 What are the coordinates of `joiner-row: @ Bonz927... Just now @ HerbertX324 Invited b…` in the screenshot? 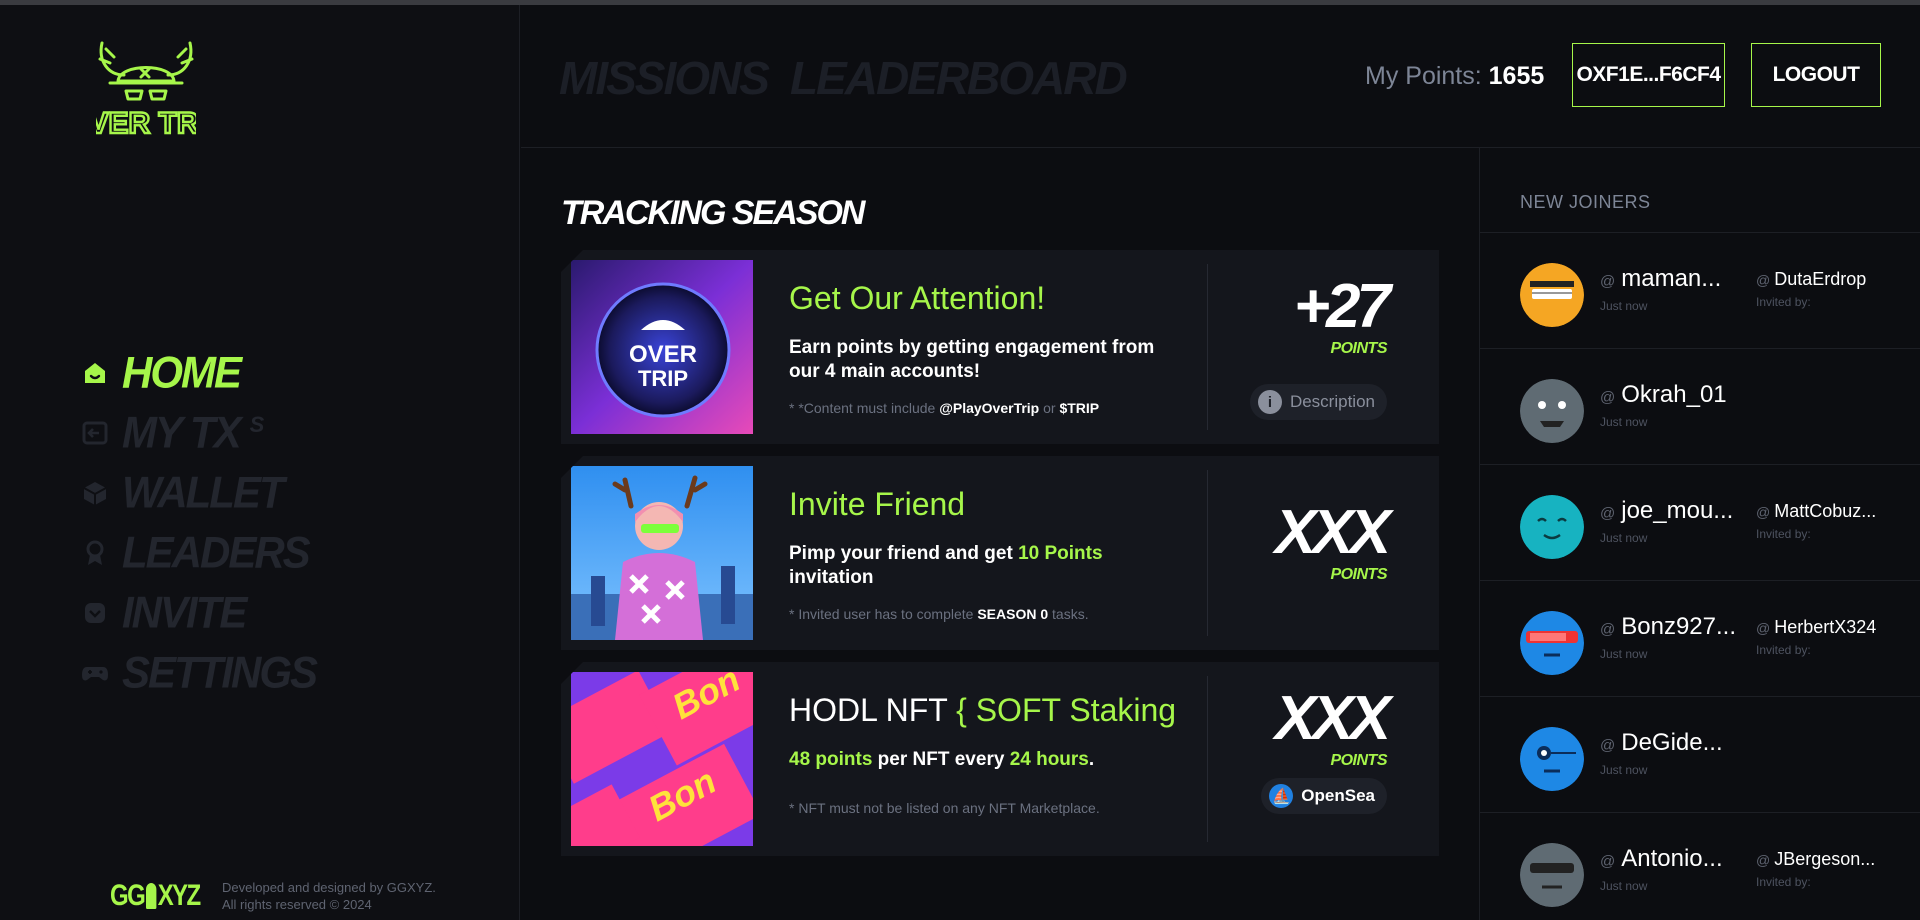 It's located at (1700, 639).